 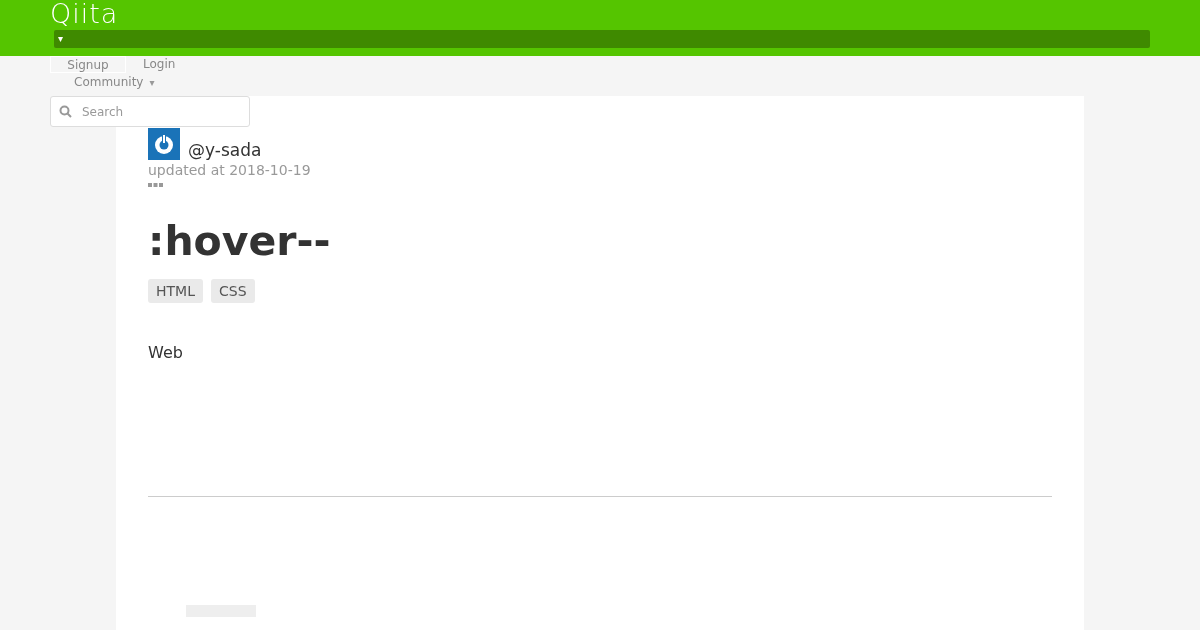 I want to click on menu-bar: ▾, so click(x=602, y=39).